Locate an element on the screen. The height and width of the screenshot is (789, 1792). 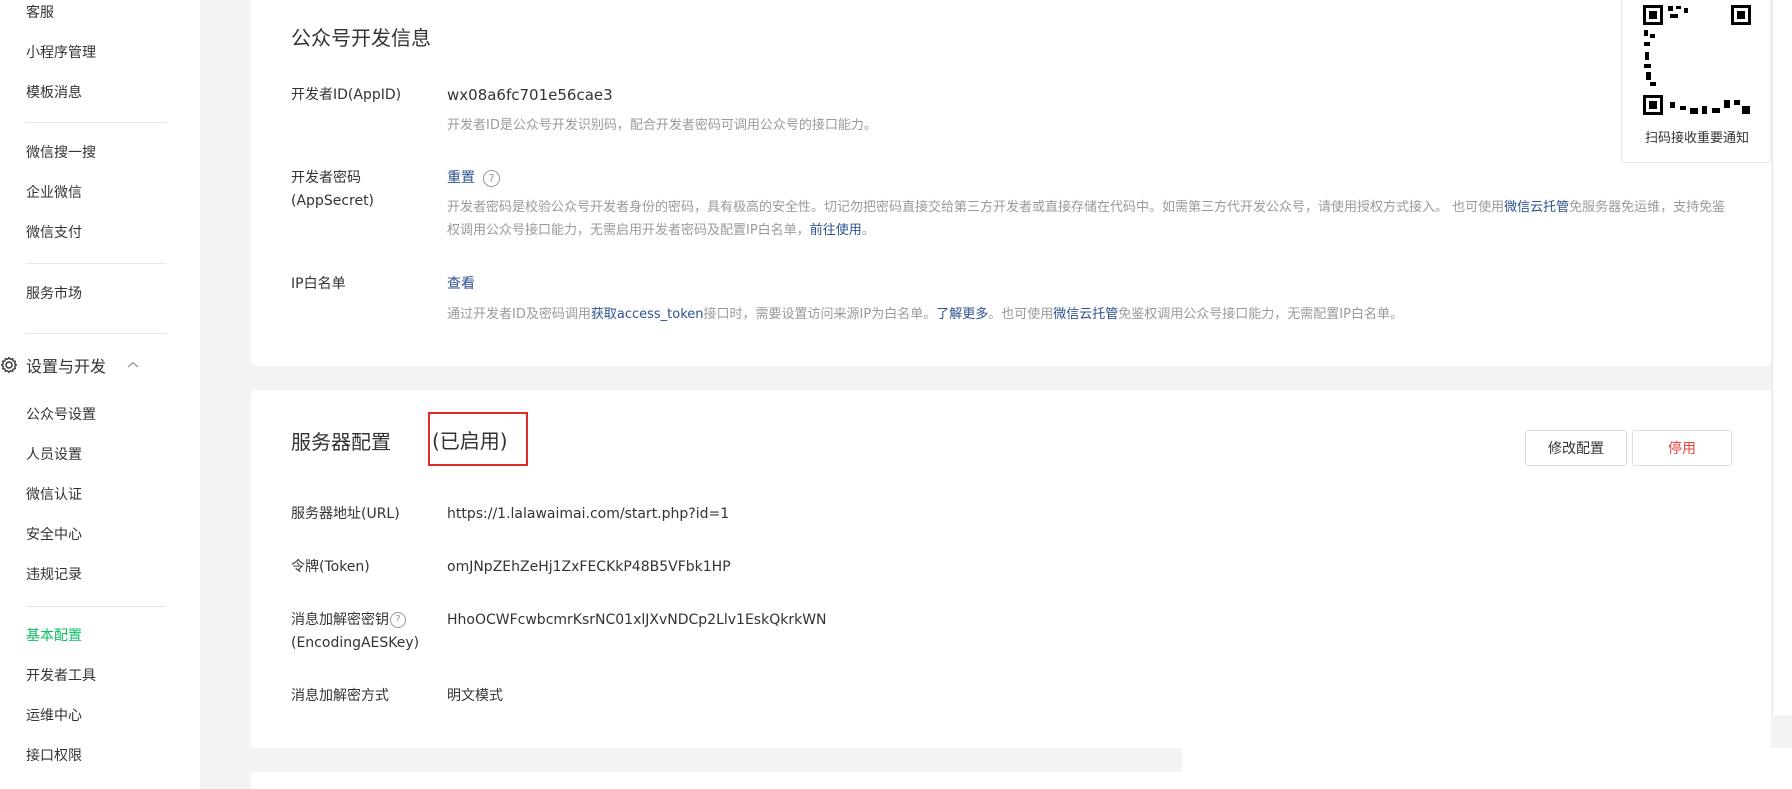
sidebar-group-settings-dev: 设置与开发 is located at coordinates (70, 365).